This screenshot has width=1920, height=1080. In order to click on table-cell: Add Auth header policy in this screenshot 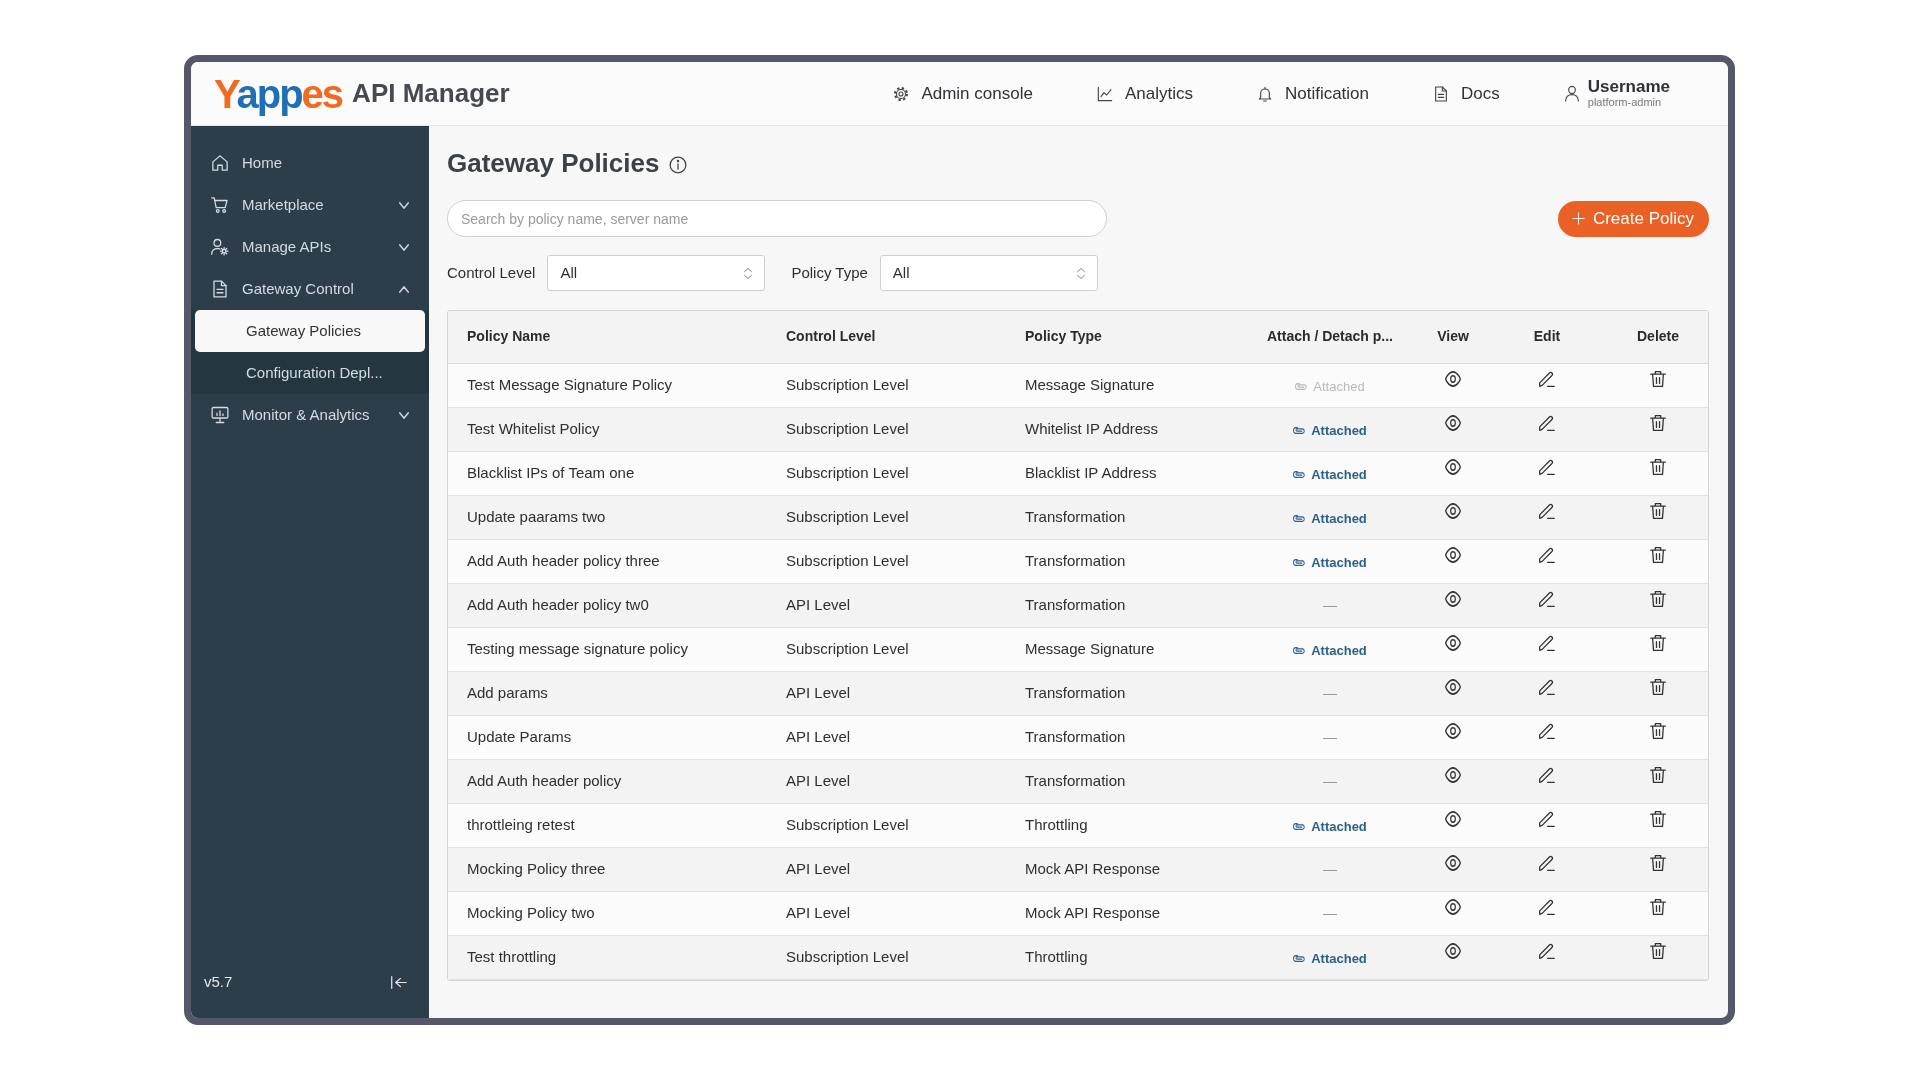, I will do `click(607, 781)`.